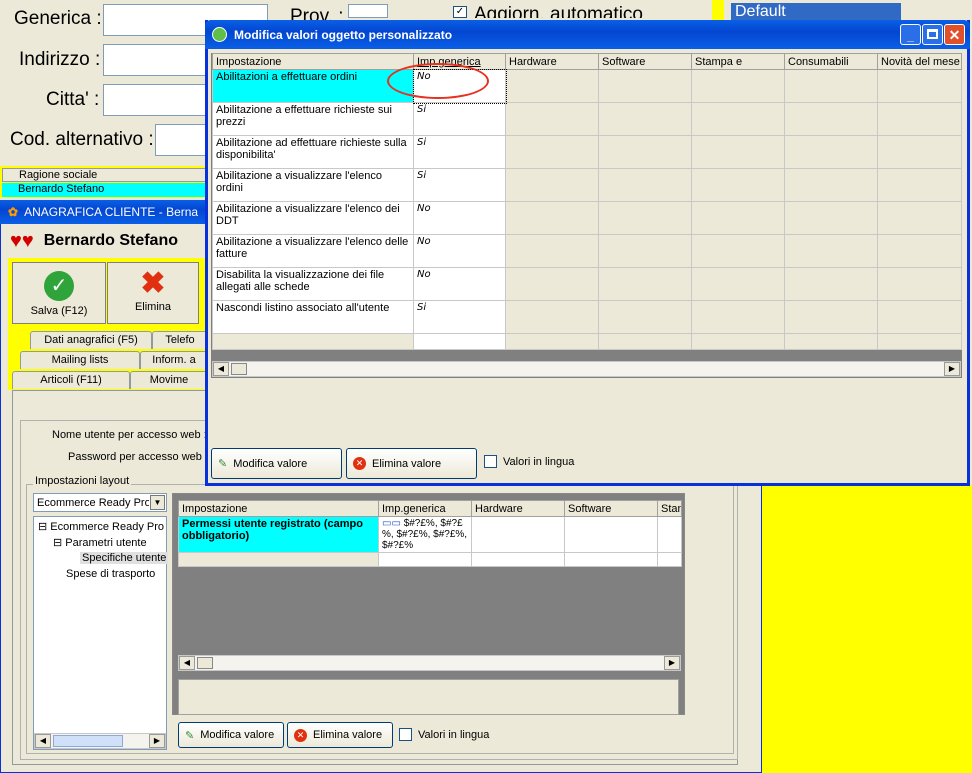 This screenshot has height=773, width=972. I want to click on dialog-row-label: Nascondi listino associato all'utente, so click(313, 317).